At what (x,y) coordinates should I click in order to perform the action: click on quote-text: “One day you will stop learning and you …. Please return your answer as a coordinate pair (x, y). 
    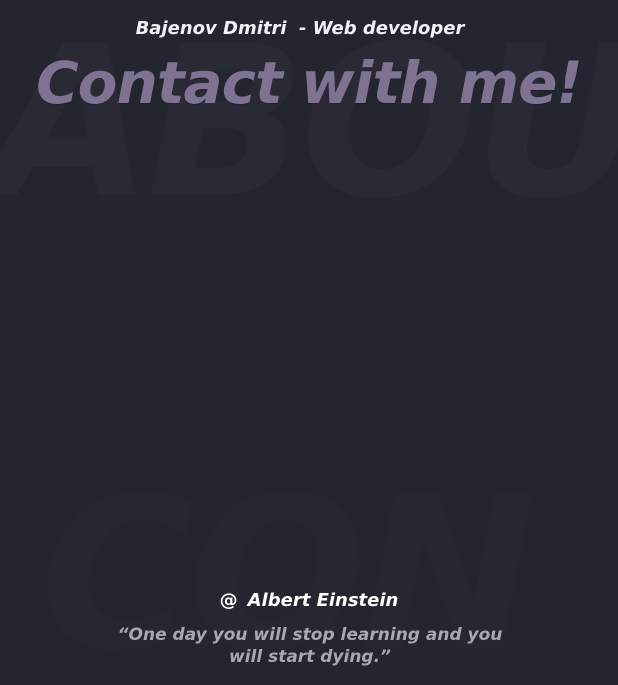
    Looking at the image, I should click on (310, 646).